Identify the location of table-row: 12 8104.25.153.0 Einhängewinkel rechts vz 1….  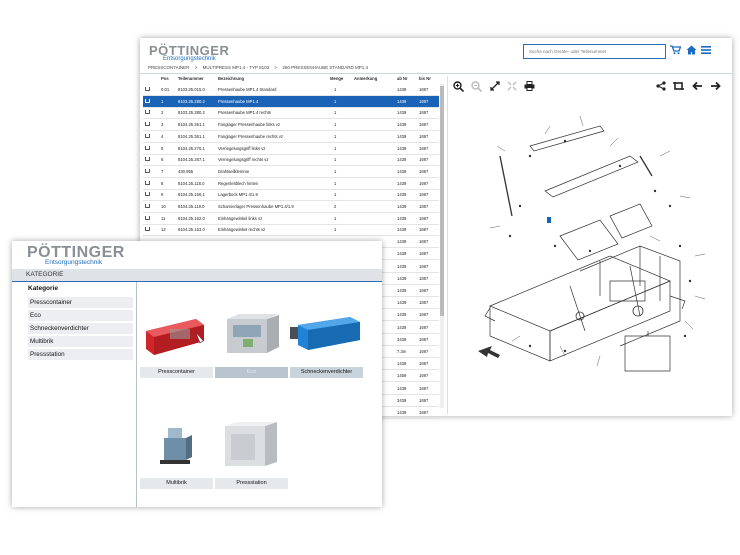
(291, 230).